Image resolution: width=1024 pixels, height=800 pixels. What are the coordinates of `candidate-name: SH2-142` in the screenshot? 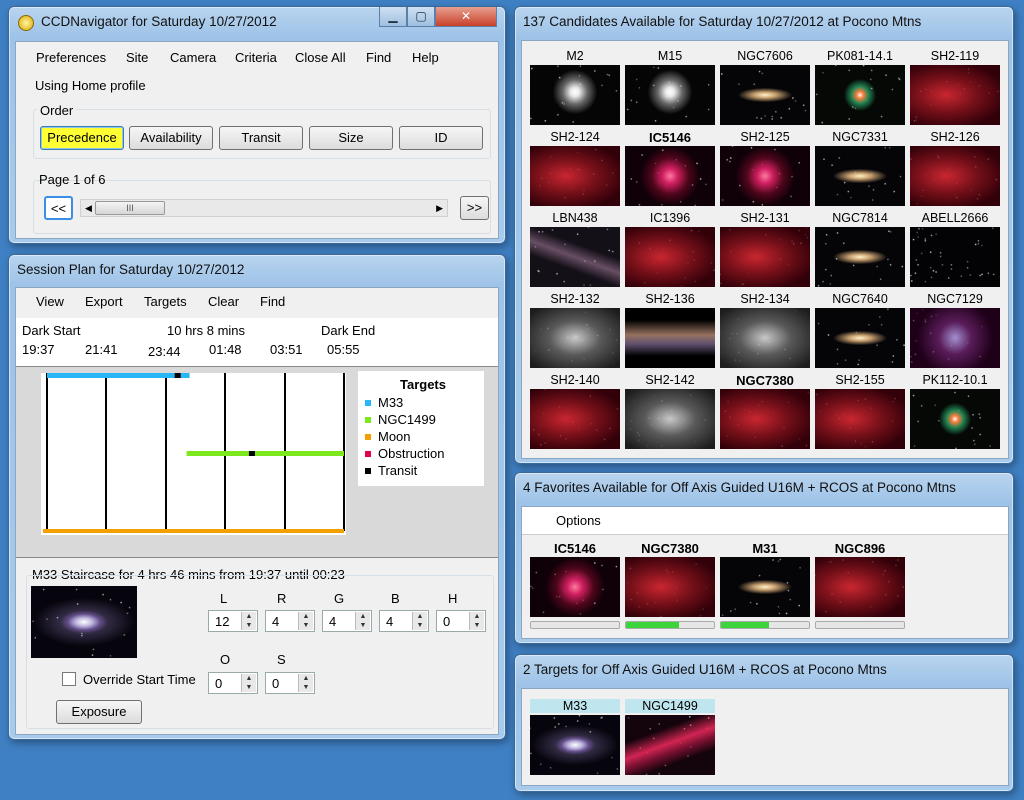 It's located at (670, 380).